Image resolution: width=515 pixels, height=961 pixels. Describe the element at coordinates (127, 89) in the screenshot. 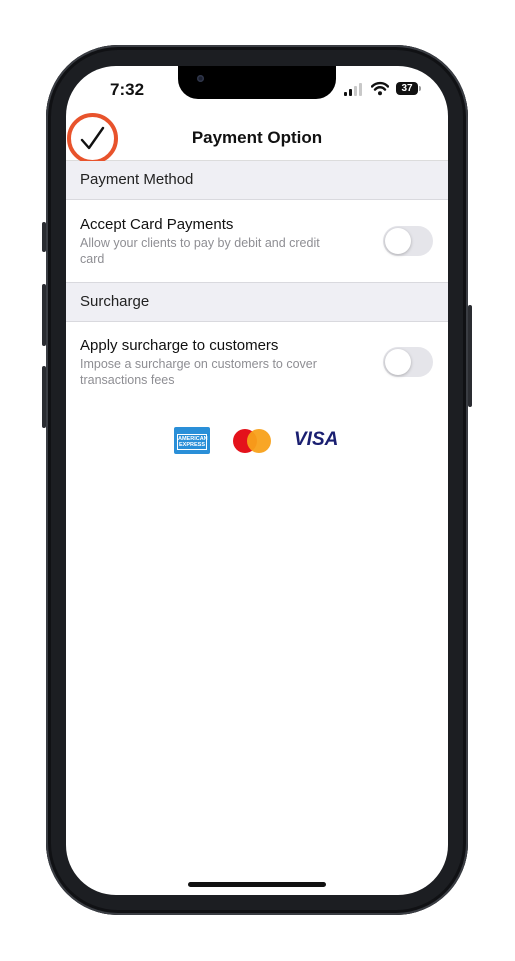

I see `status-time: 7:32` at that location.